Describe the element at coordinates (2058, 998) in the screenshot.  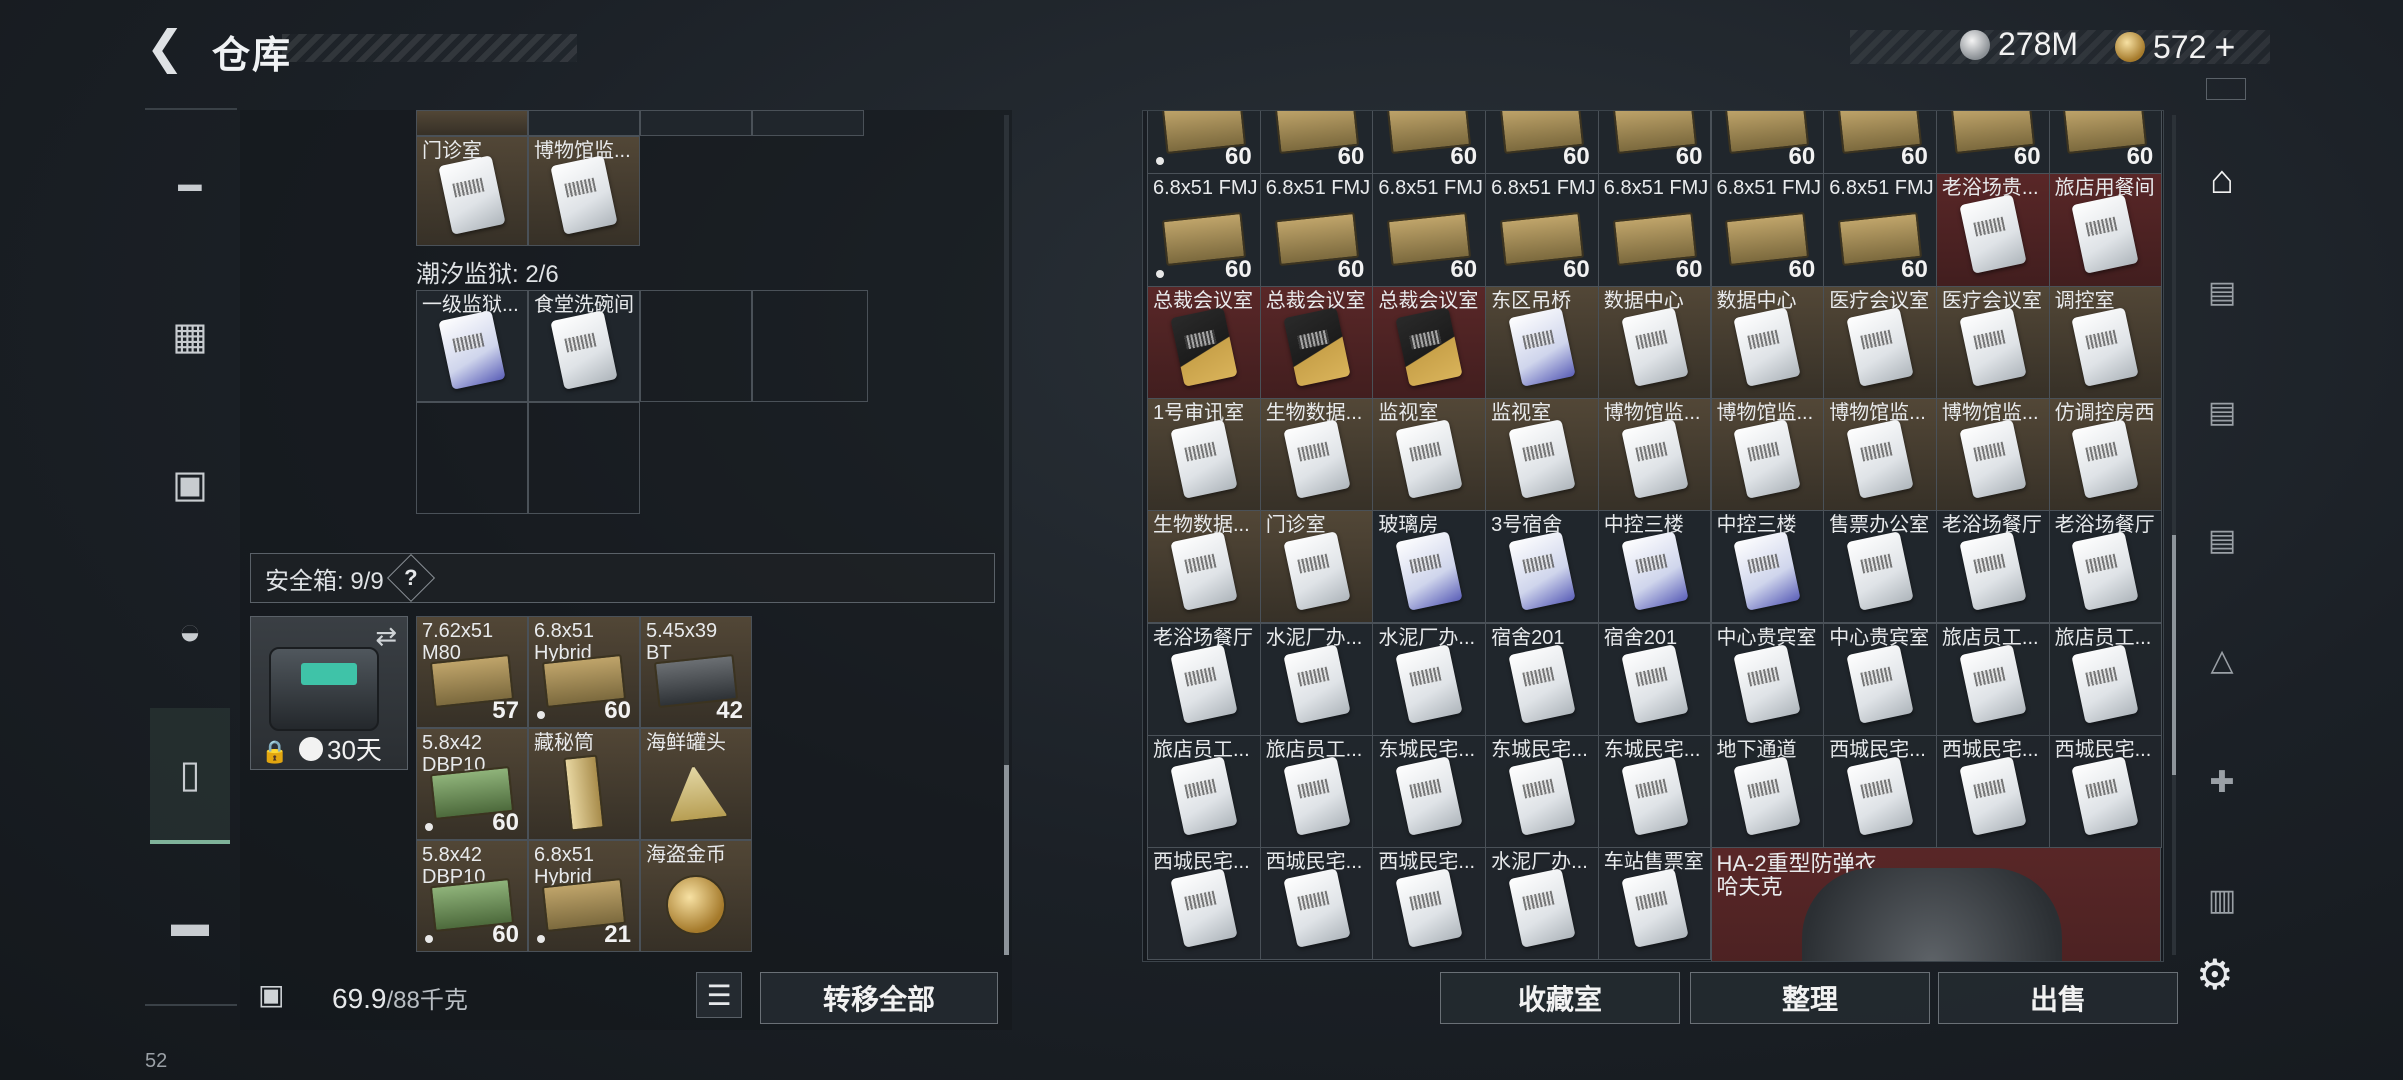
I see `sell-button: 出售` at that location.